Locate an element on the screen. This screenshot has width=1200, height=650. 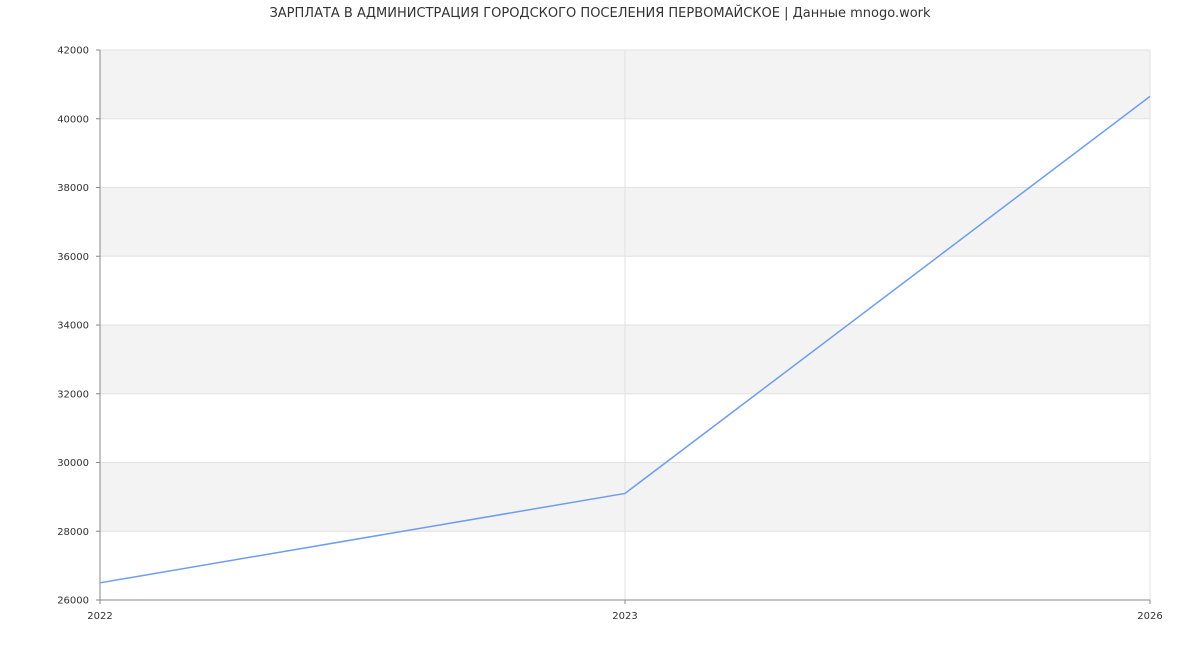
x-tick-label: 2022 is located at coordinates (99, 616).